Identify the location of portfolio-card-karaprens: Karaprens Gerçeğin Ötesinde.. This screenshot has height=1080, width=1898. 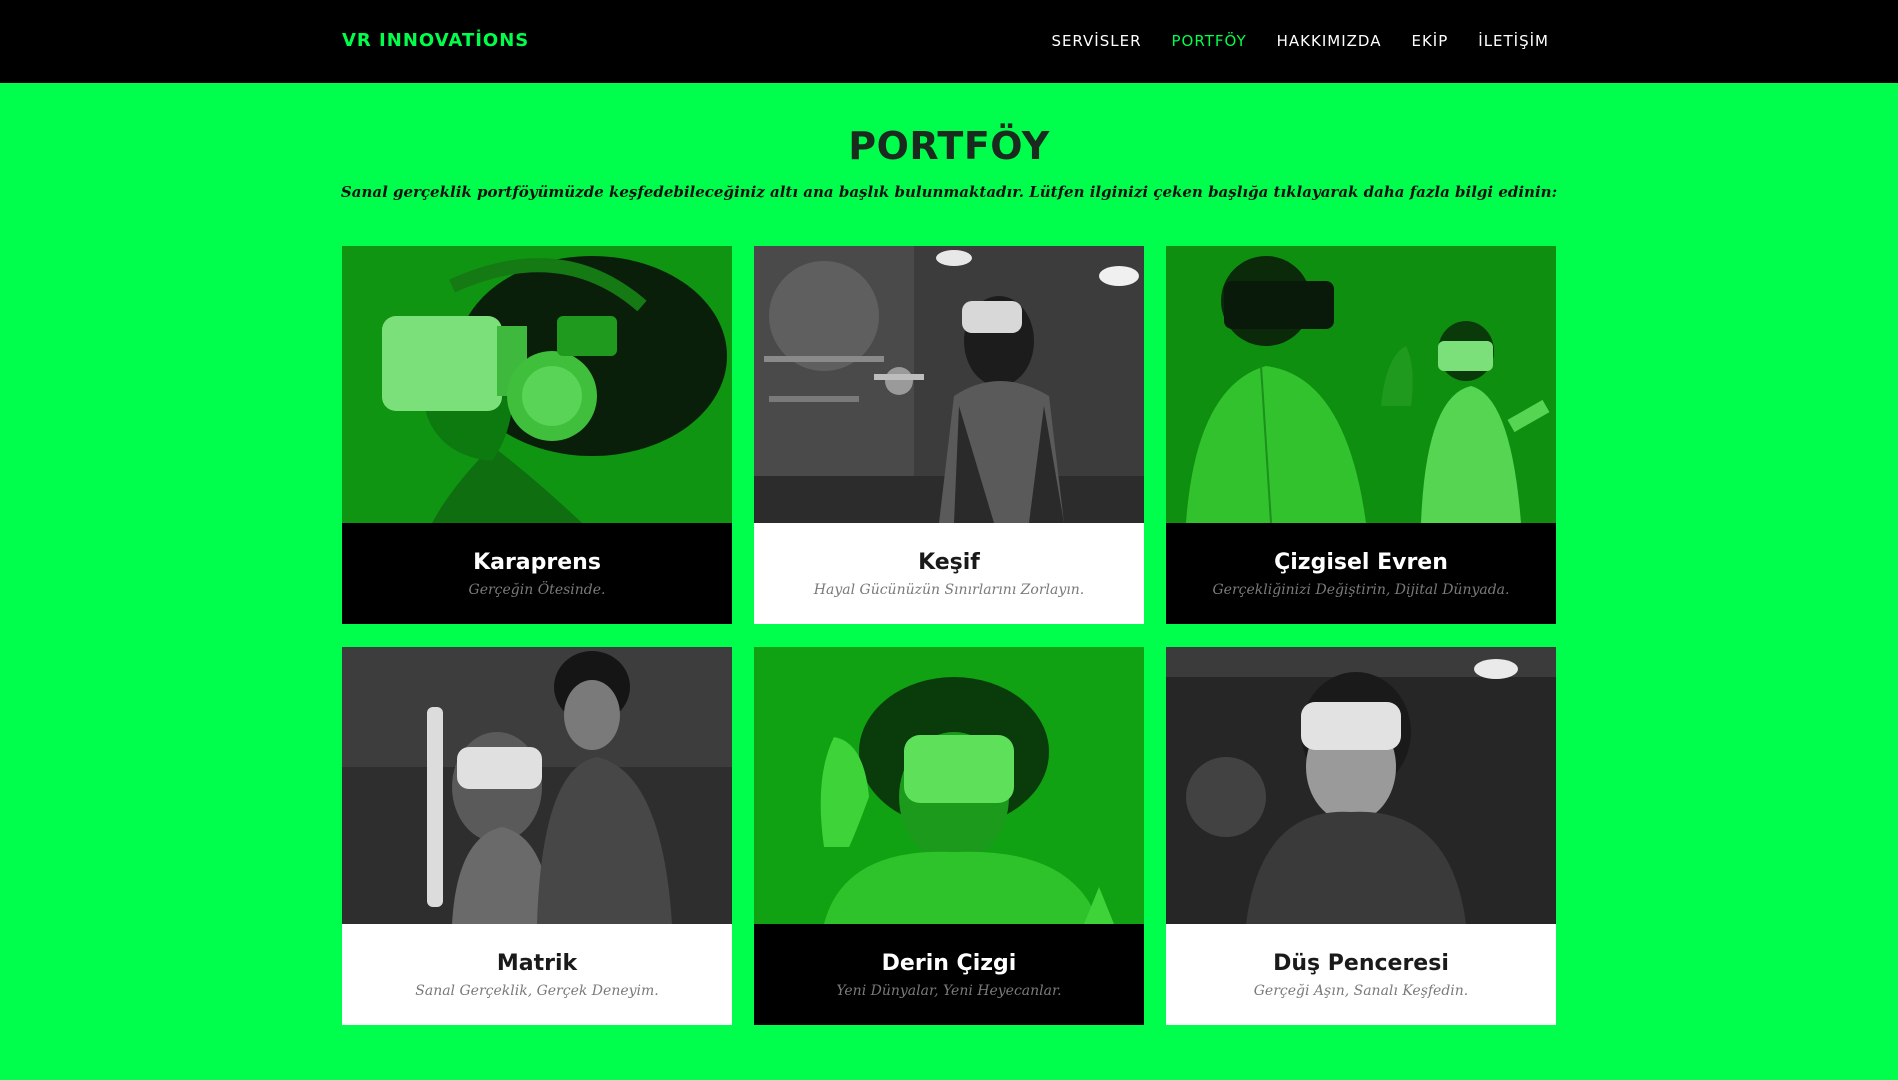
(537, 435).